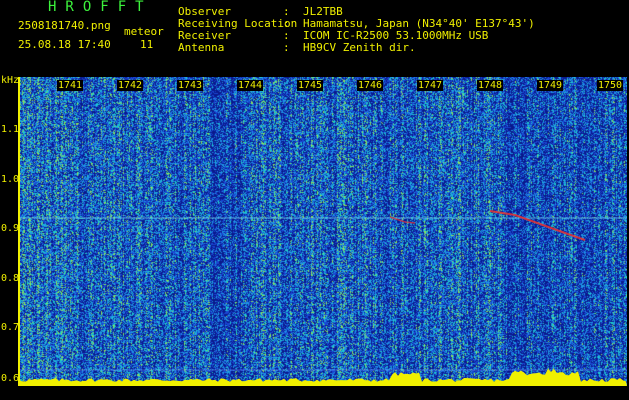  I want to click on x-tick-1741: 1741, so click(70, 85).